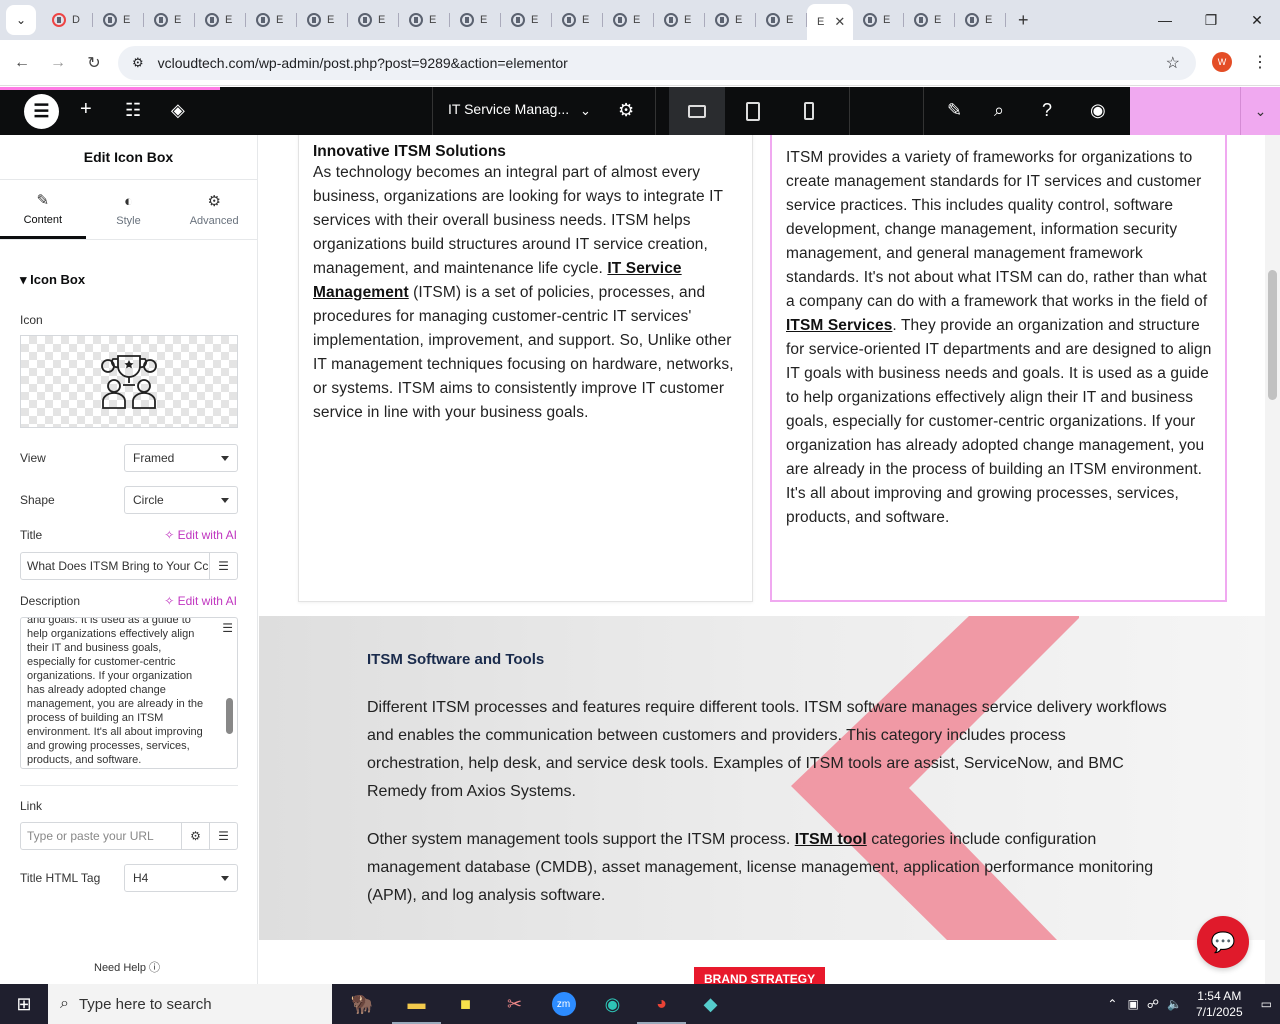 The width and height of the screenshot is (1280, 1024). What do you see at coordinates (1260, 111) in the screenshot?
I see `publish-options-chevron-icon: ⌄` at bounding box center [1260, 111].